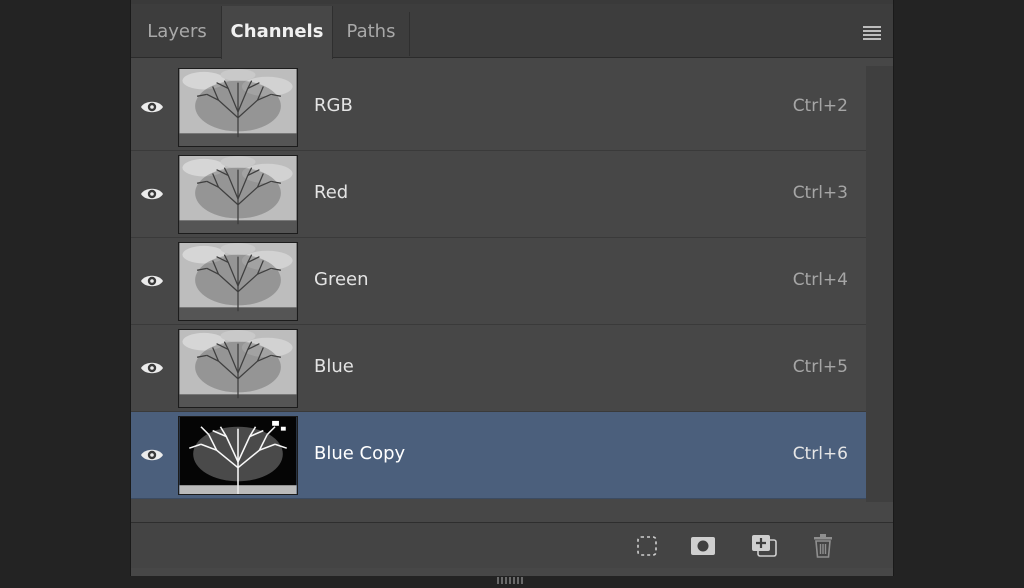 This screenshot has width=1024, height=588. Describe the element at coordinates (177, 32) in the screenshot. I see `tab-layers: Layers` at that location.